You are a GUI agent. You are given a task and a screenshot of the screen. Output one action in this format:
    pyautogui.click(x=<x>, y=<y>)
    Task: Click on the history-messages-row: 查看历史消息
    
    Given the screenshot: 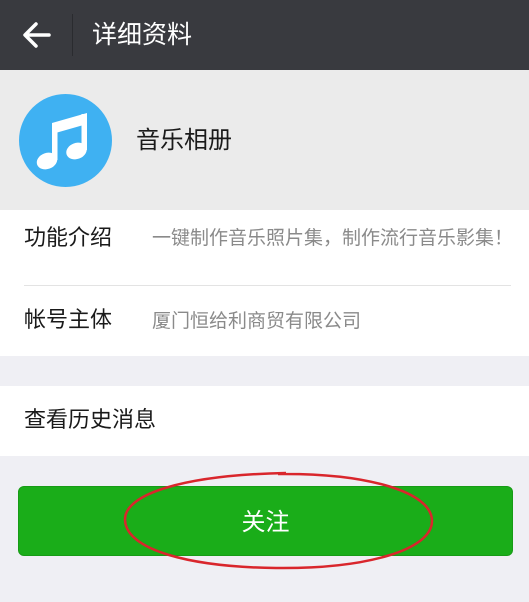 What is the action you would take?
    pyautogui.click(x=264, y=421)
    